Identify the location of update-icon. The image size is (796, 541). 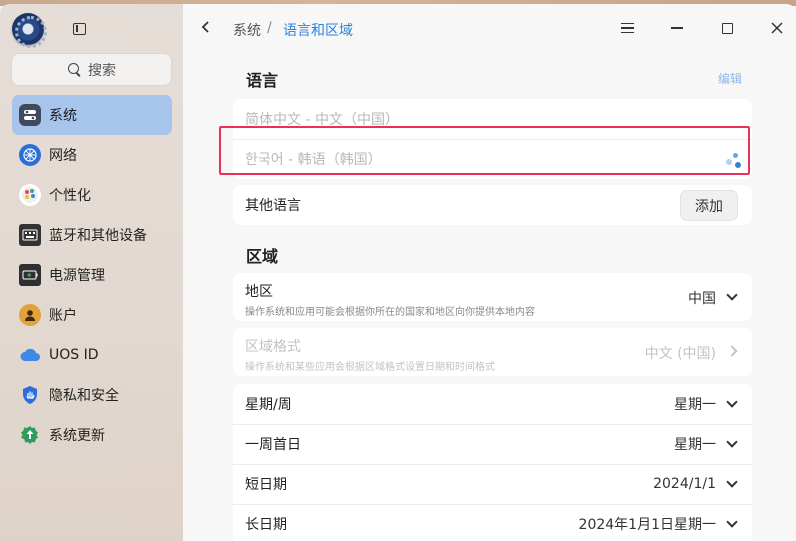
(30, 435).